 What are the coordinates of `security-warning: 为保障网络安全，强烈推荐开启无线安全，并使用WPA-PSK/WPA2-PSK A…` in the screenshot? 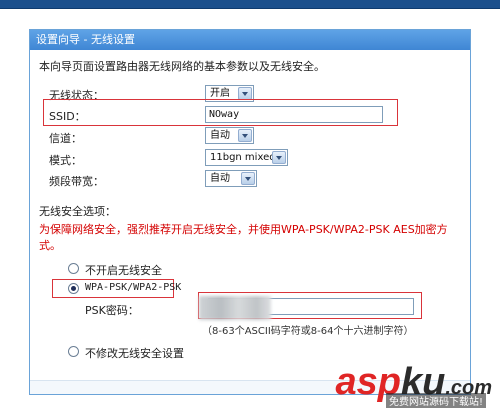 It's located at (243, 237).